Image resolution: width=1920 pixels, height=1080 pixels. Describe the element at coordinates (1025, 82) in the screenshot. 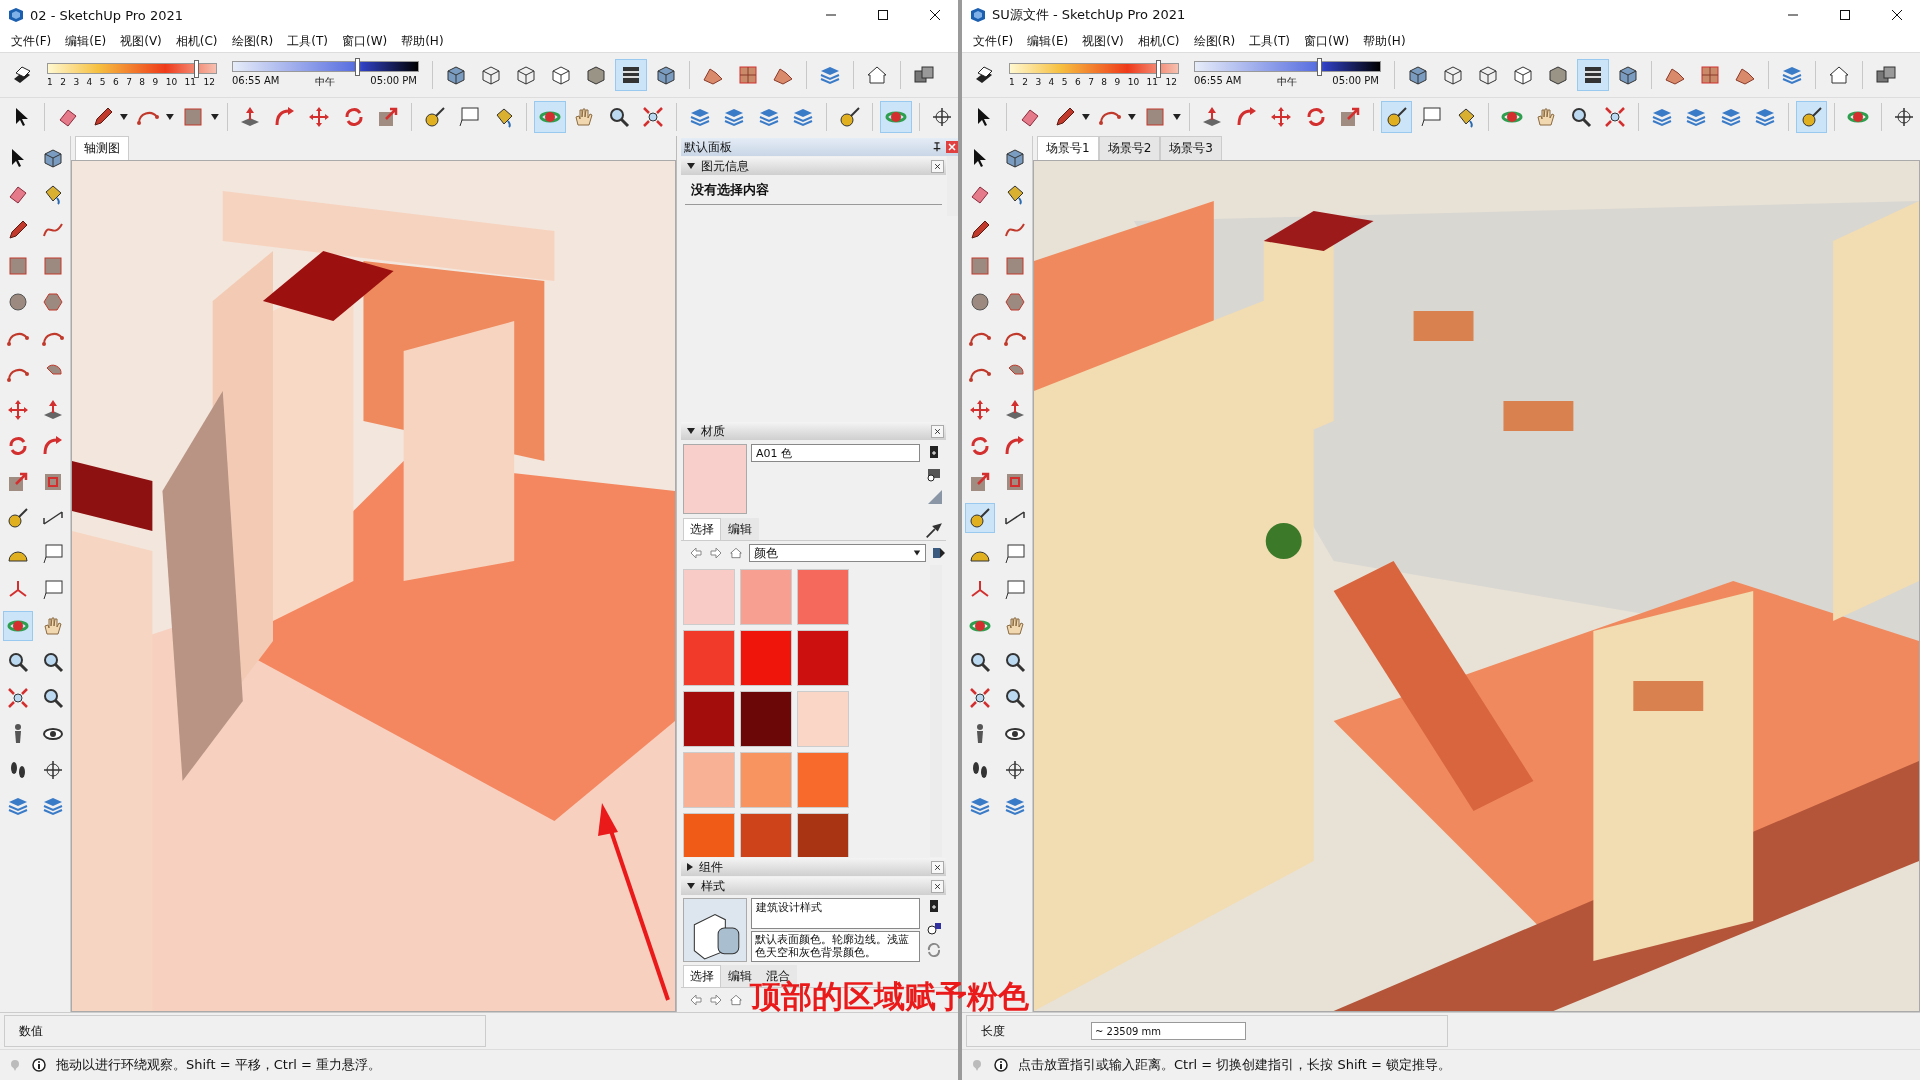

I see `month-label: 2` at that location.